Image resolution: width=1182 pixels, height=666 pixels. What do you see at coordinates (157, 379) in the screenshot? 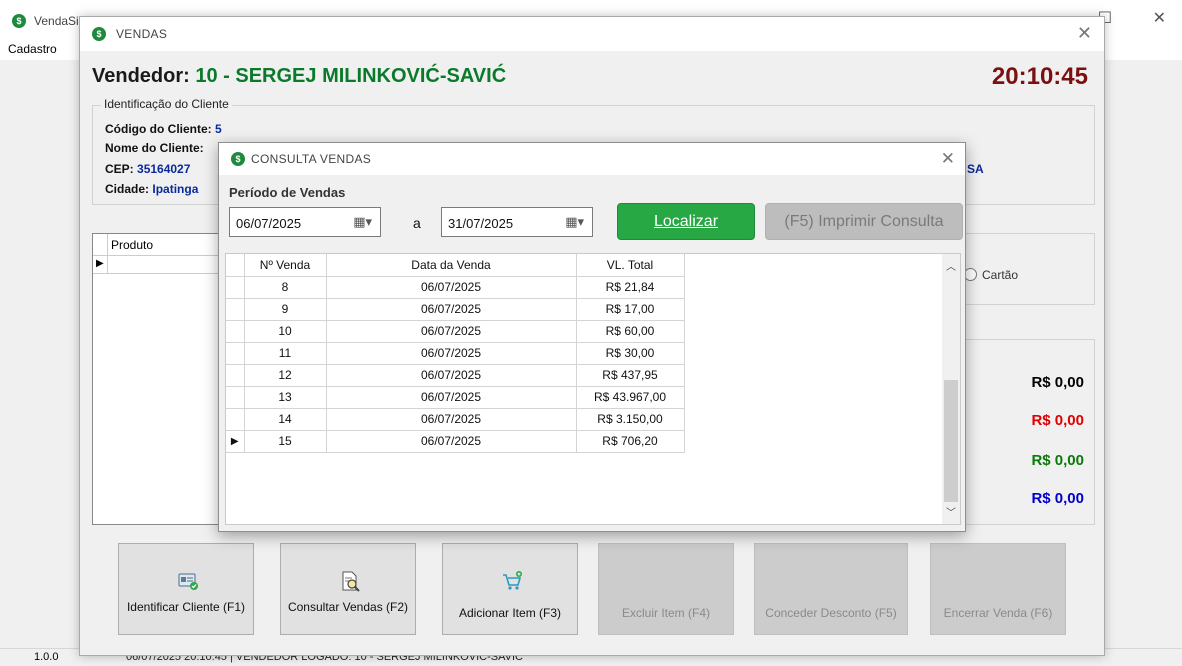
I see `product-grid: Produto ▶` at bounding box center [157, 379].